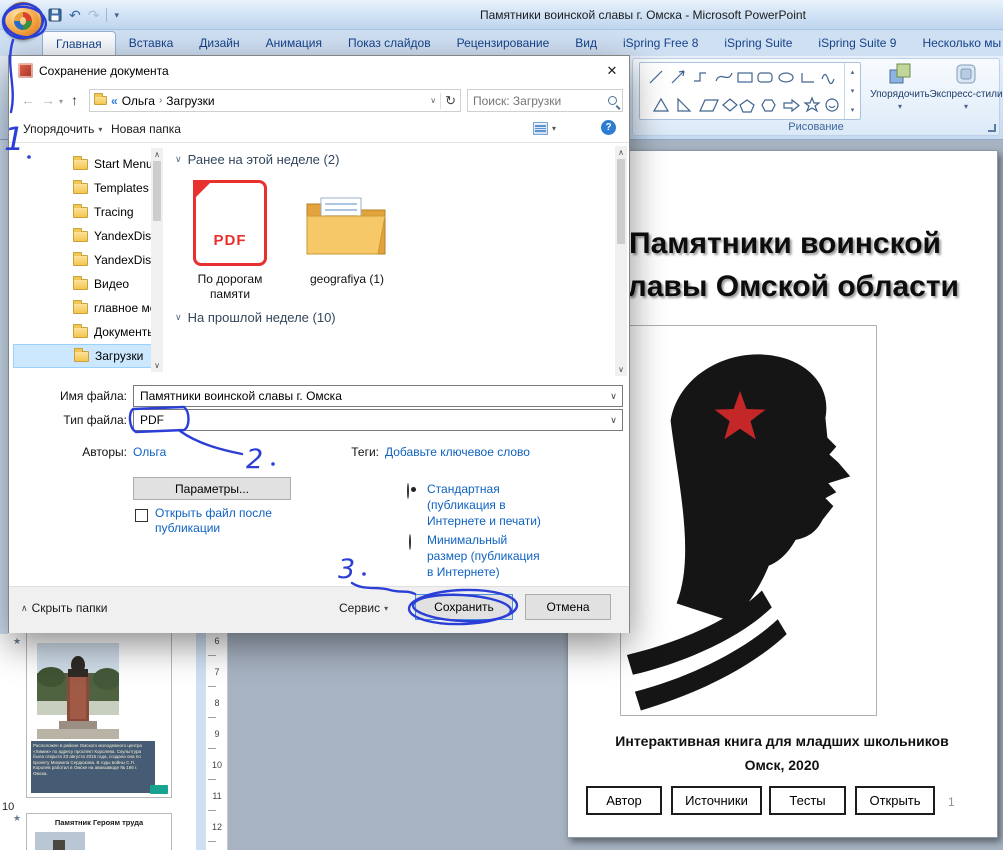 The width and height of the screenshot is (1003, 850). Describe the element at coordinates (275, 100) in the screenshot. I see `address-bar: « Ольга › Загрузки ∨ ↻` at that location.